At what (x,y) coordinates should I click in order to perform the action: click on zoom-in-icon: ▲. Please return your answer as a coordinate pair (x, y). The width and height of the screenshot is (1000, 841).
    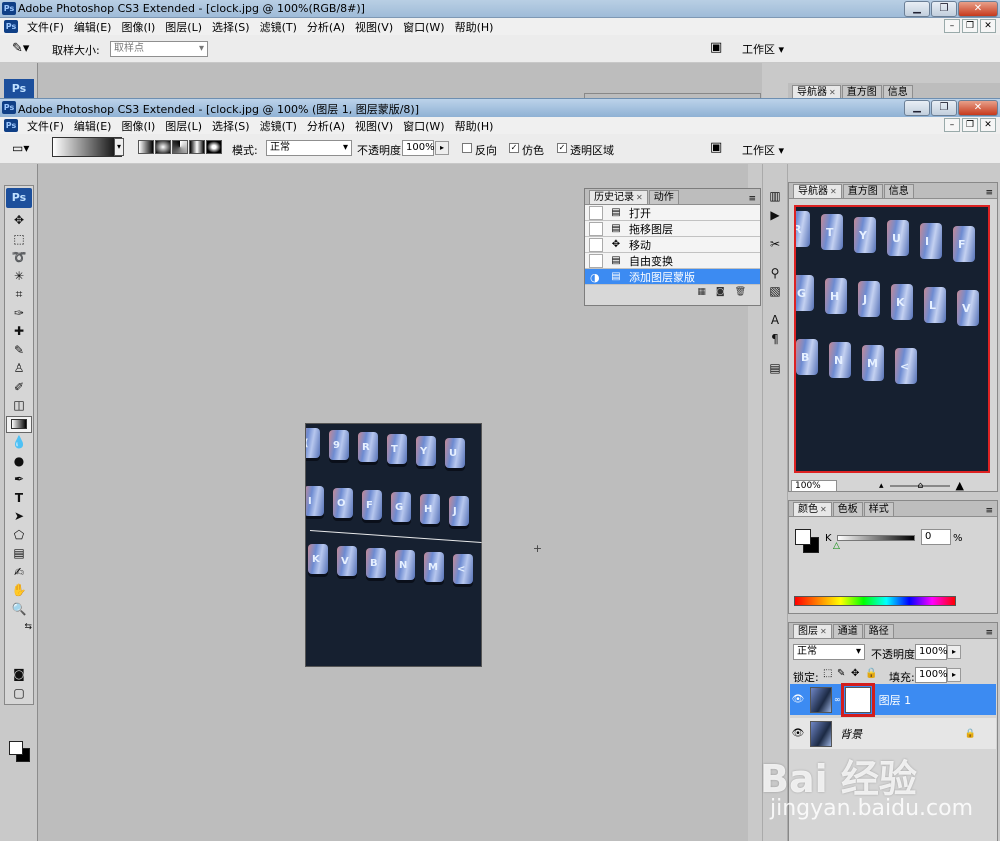
    Looking at the image, I should click on (960, 485).